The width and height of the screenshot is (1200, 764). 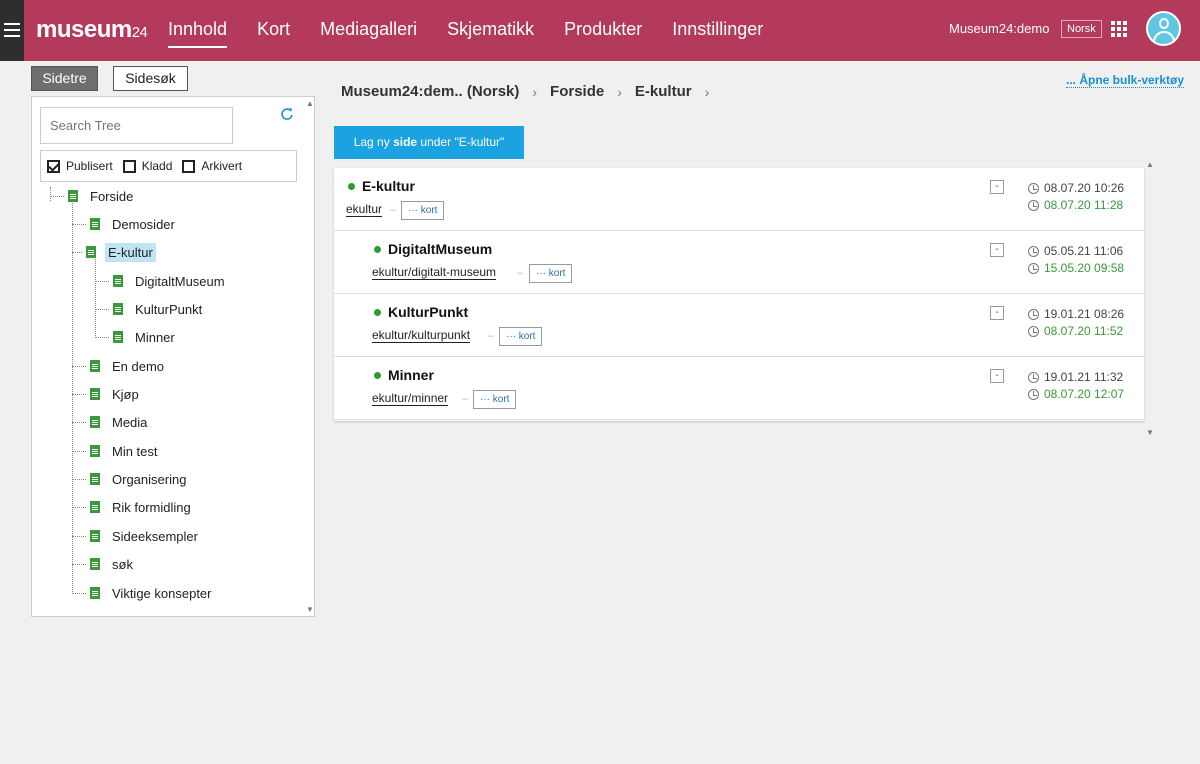 What do you see at coordinates (1125, 80) in the screenshot?
I see `bulk-tool-link: ... Åpne bulk-verktøy` at bounding box center [1125, 80].